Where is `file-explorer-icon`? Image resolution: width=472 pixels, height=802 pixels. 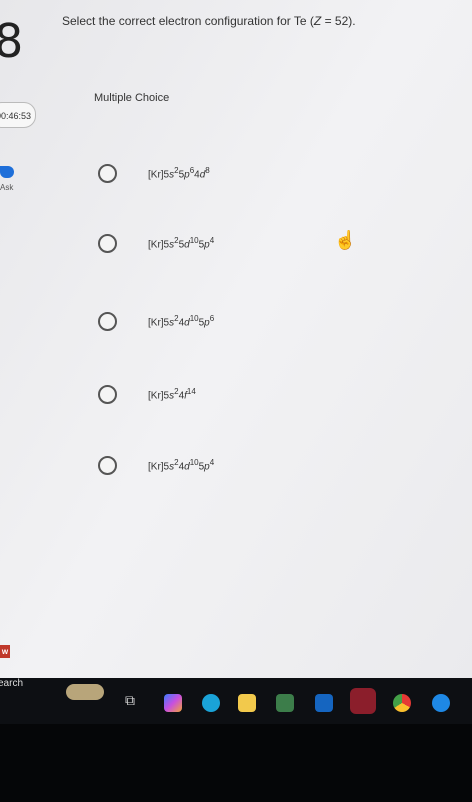 file-explorer-icon is located at coordinates (247, 703).